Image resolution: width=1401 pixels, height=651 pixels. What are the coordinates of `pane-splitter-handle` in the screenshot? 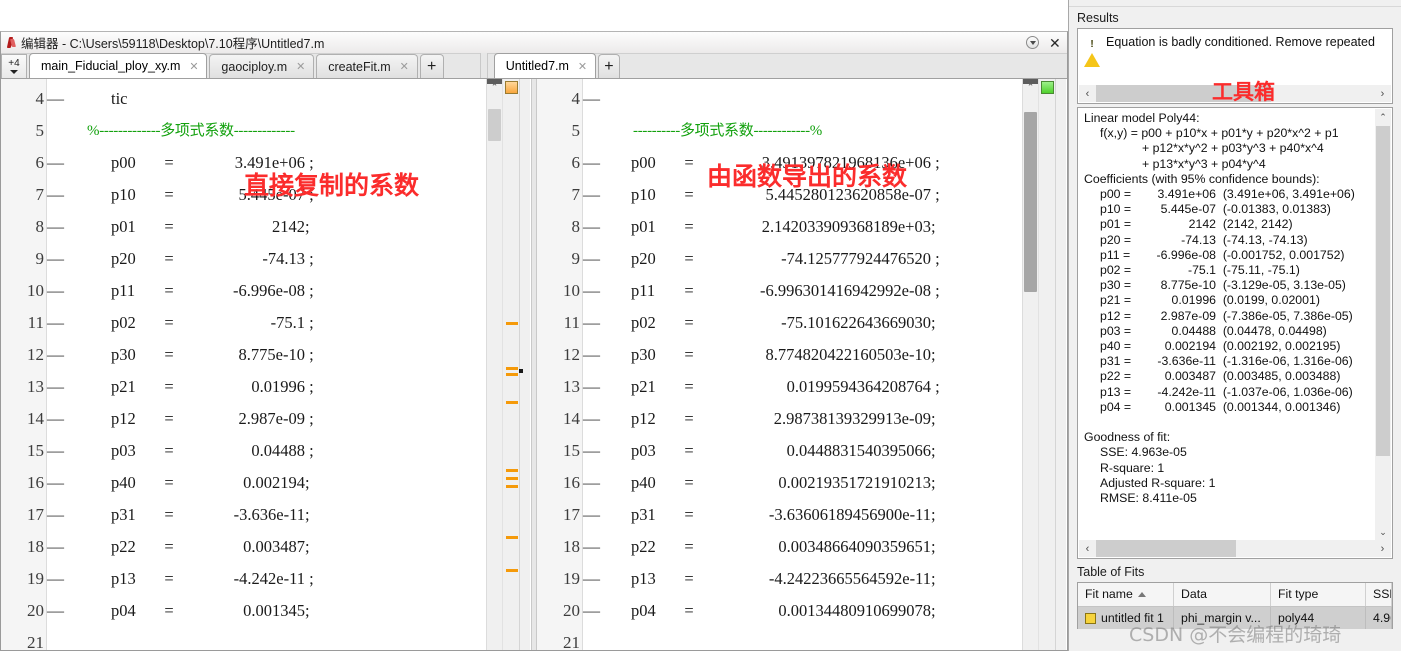 It's located at (483, 65).